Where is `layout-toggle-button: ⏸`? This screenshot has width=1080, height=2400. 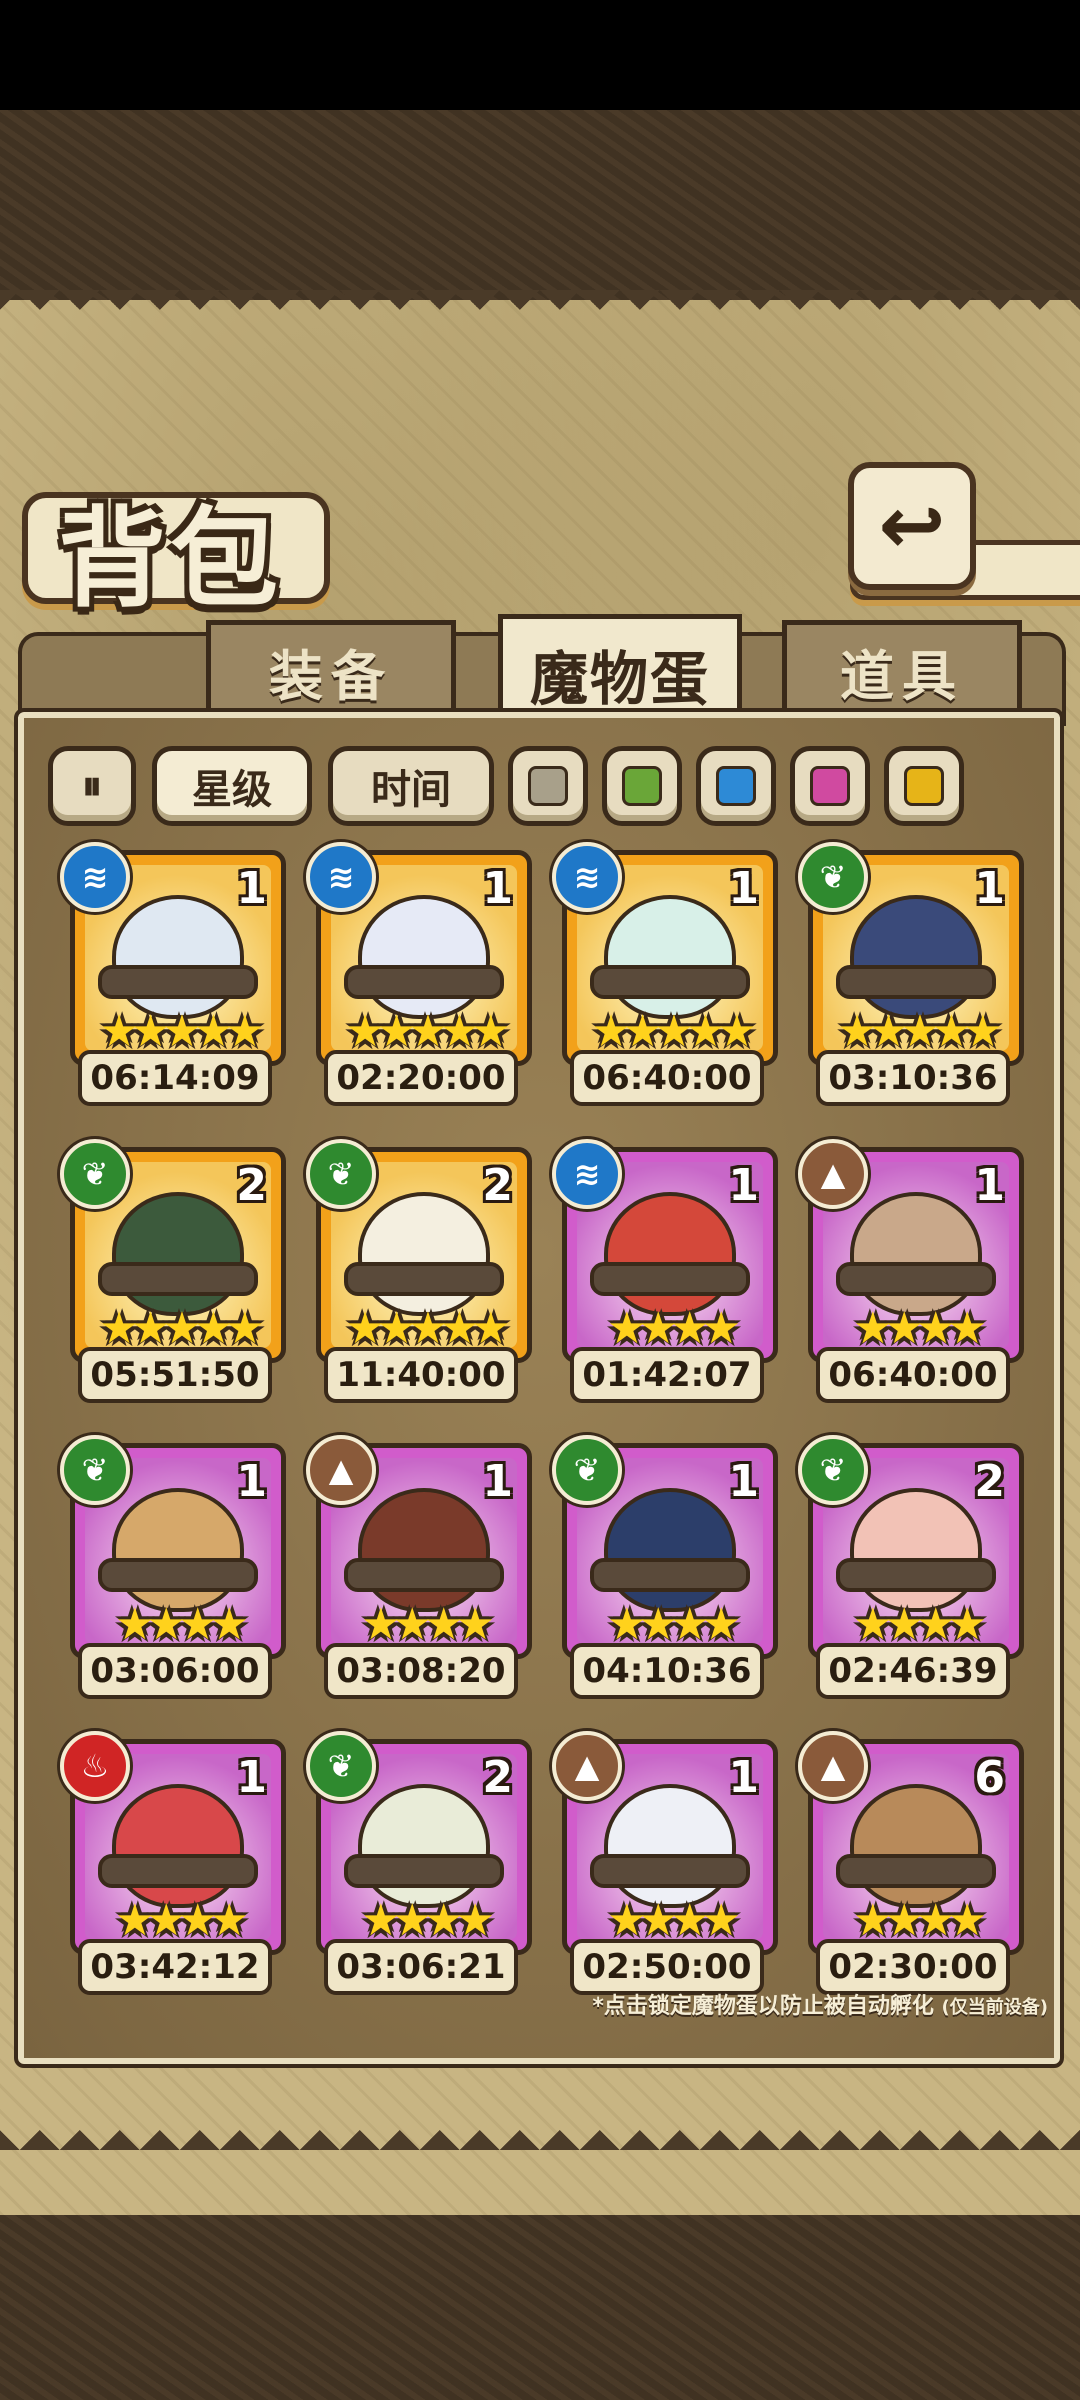 layout-toggle-button: ⏸ is located at coordinates (92, 786).